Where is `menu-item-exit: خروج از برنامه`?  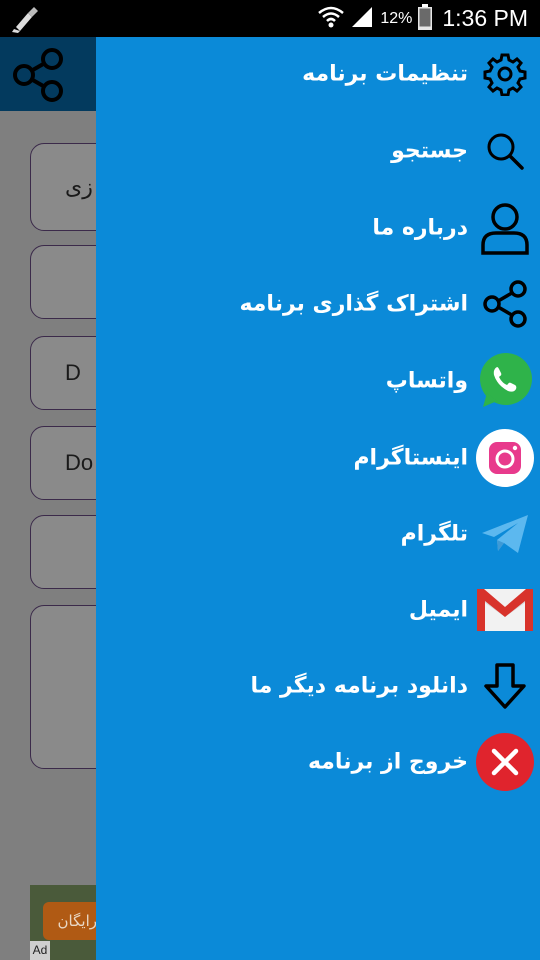
menu-item-exit: خروج از برنامه is located at coordinates (318, 762).